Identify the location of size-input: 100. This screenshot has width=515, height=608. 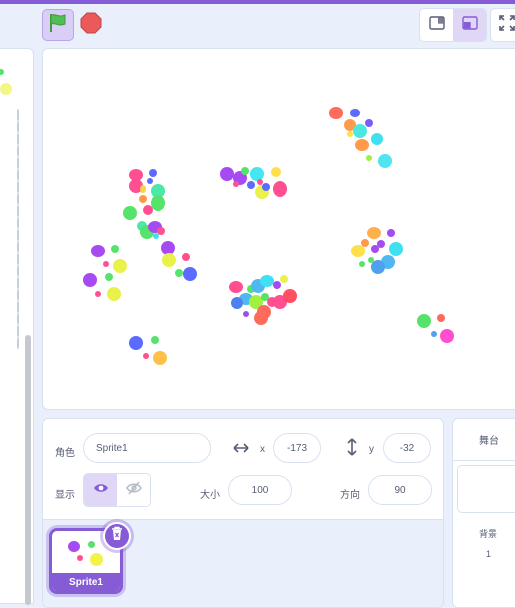
(260, 490).